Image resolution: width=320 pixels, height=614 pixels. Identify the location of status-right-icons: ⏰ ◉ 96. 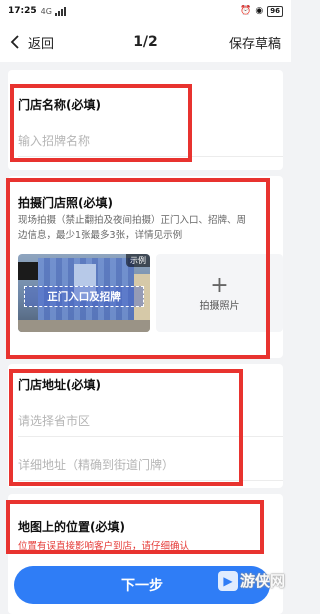
(261, 11).